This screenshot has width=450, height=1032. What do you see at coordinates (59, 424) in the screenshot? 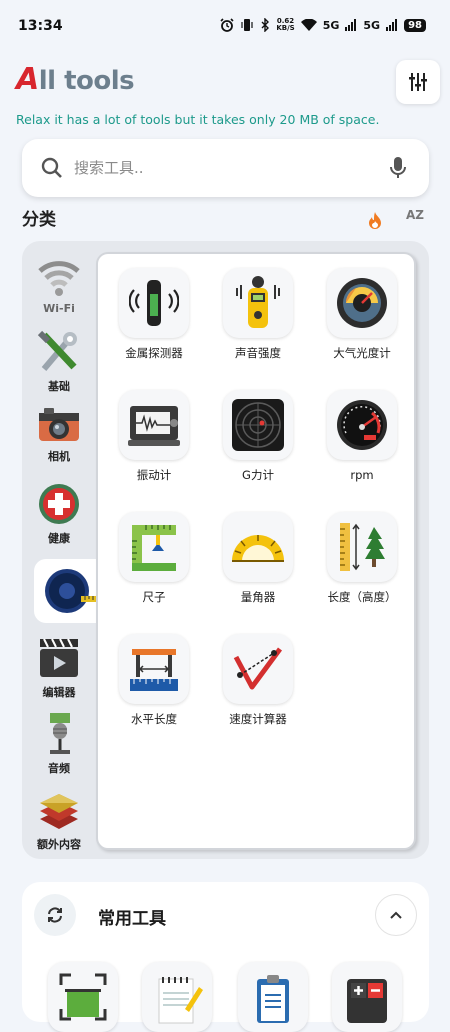
I see `camera-icon` at bounding box center [59, 424].